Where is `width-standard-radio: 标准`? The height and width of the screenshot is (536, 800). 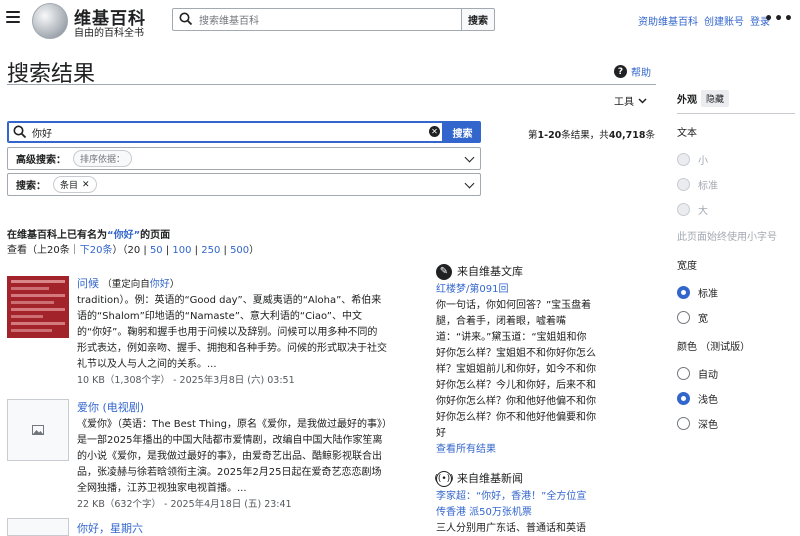
width-standard-radio: 标准 is located at coordinates (736, 292).